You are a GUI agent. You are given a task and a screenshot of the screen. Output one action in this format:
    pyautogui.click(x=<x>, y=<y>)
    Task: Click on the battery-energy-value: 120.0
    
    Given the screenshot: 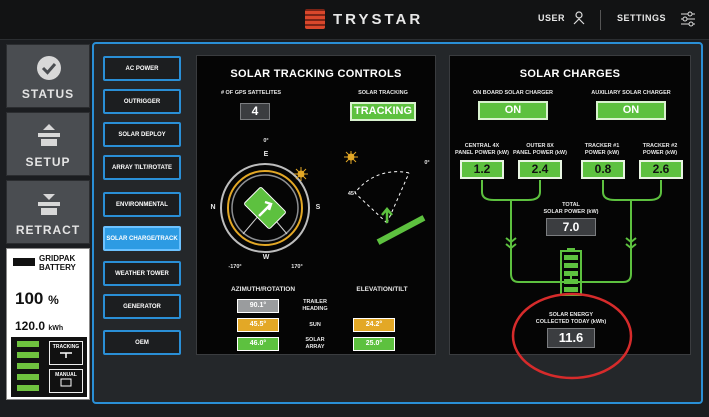 What is the action you would take?
    pyautogui.click(x=30, y=326)
    